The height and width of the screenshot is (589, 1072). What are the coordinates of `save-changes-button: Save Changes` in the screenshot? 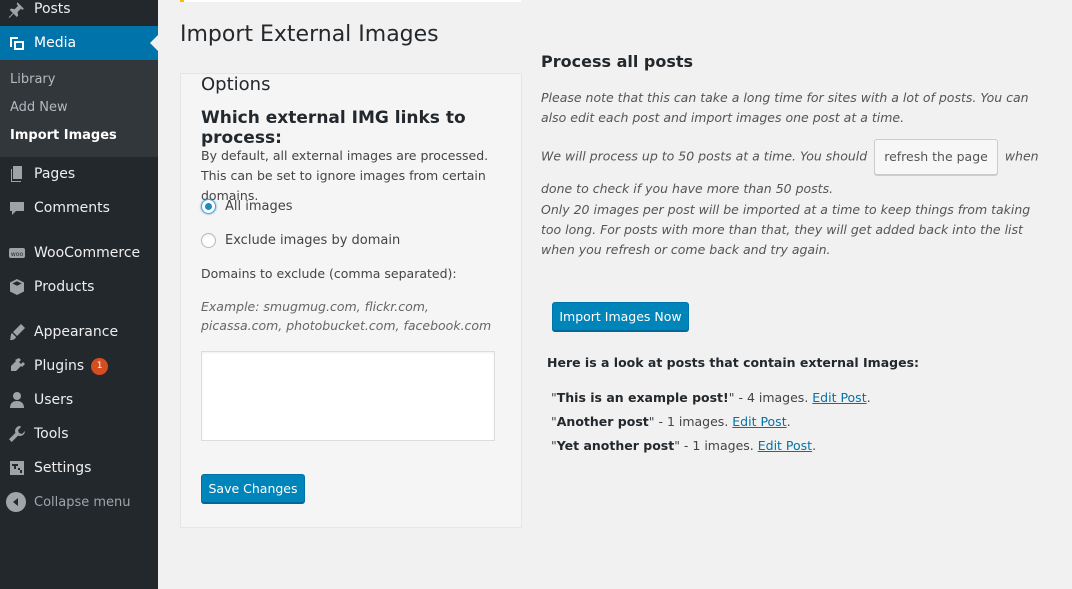 It's located at (253, 488).